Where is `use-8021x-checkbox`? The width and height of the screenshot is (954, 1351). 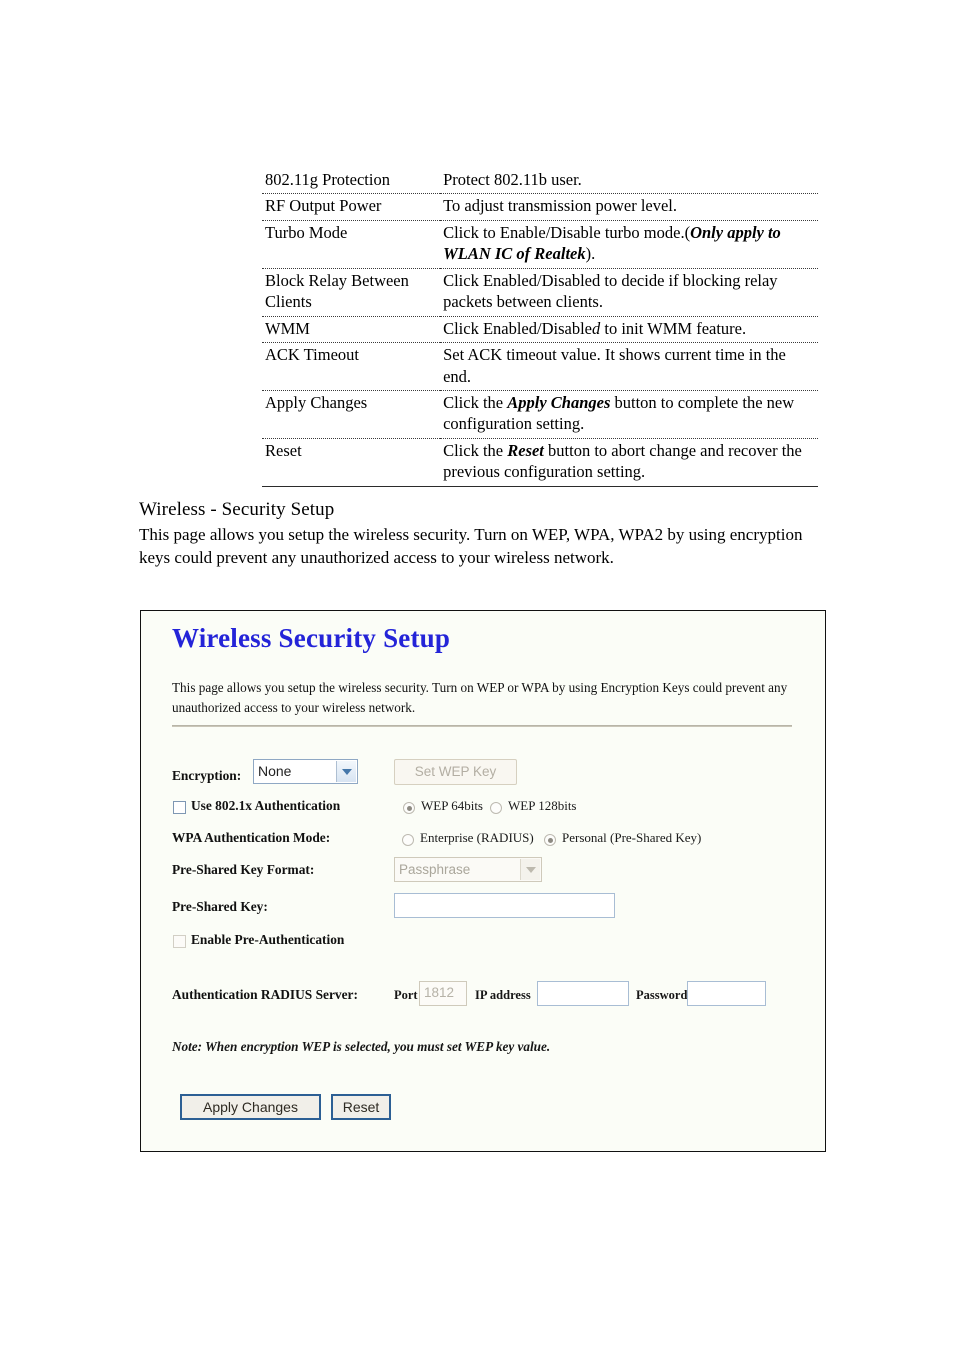
use-8021x-checkbox is located at coordinates (179, 807).